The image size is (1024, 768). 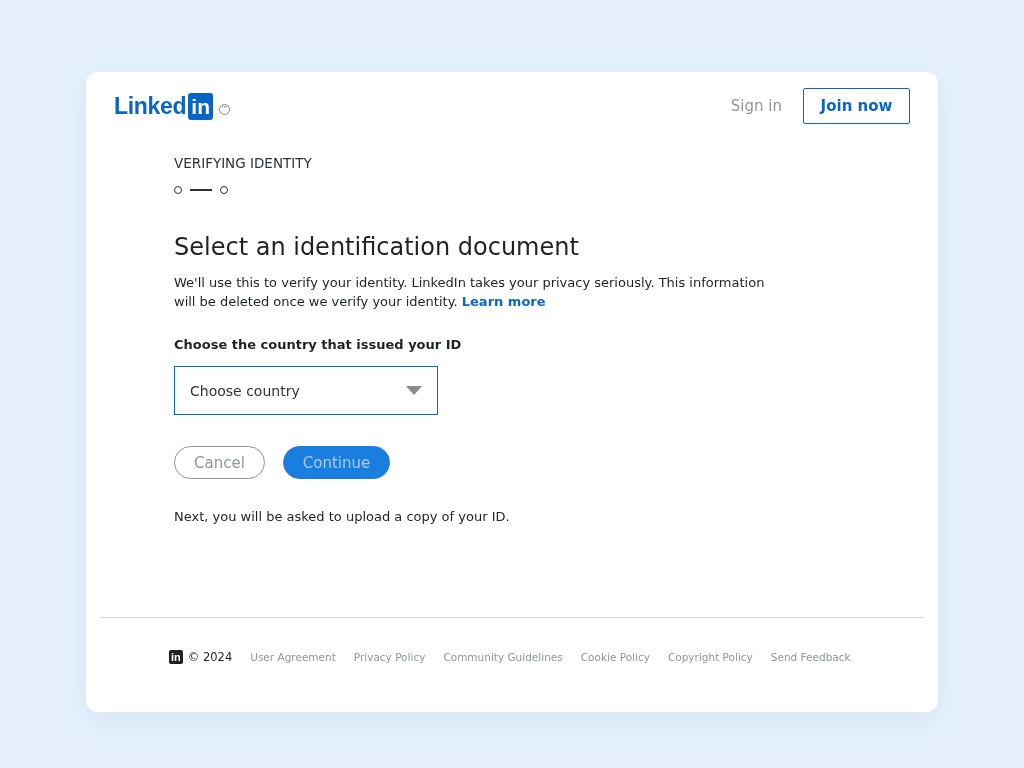 I want to click on description-text: We'll use this to verify your identity. LinkedIn takes your privacy seriously. This information will be deleted once we verify your identity. Learn more, so click(x=470, y=292).